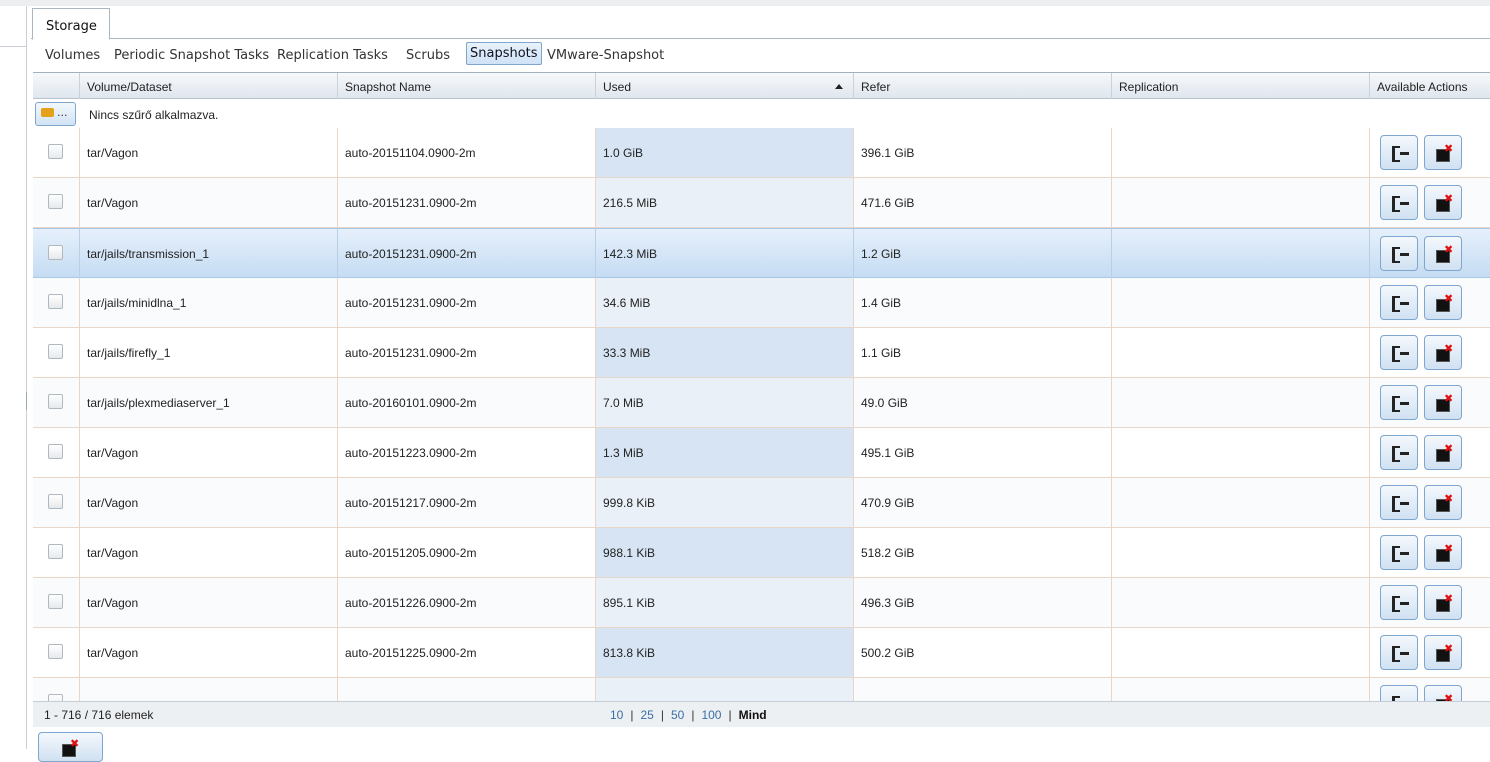  What do you see at coordinates (467, 553) in the screenshot?
I see `cell-snapshot-name: auto-20151205.0900-2m` at bounding box center [467, 553].